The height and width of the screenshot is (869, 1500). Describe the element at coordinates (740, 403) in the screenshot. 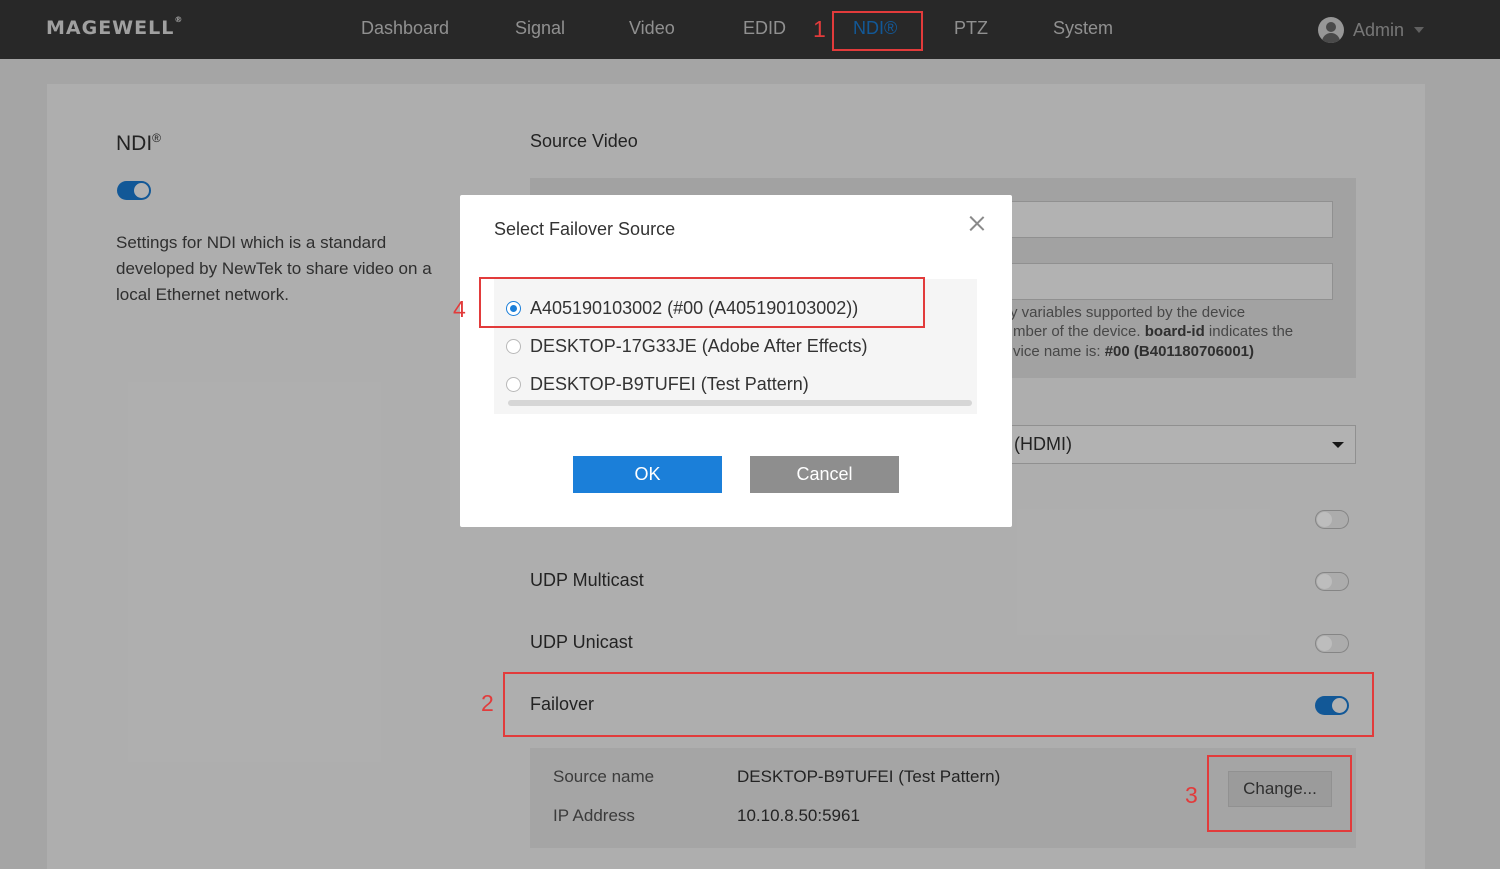

I see `list-horizontal-scrollbar` at that location.